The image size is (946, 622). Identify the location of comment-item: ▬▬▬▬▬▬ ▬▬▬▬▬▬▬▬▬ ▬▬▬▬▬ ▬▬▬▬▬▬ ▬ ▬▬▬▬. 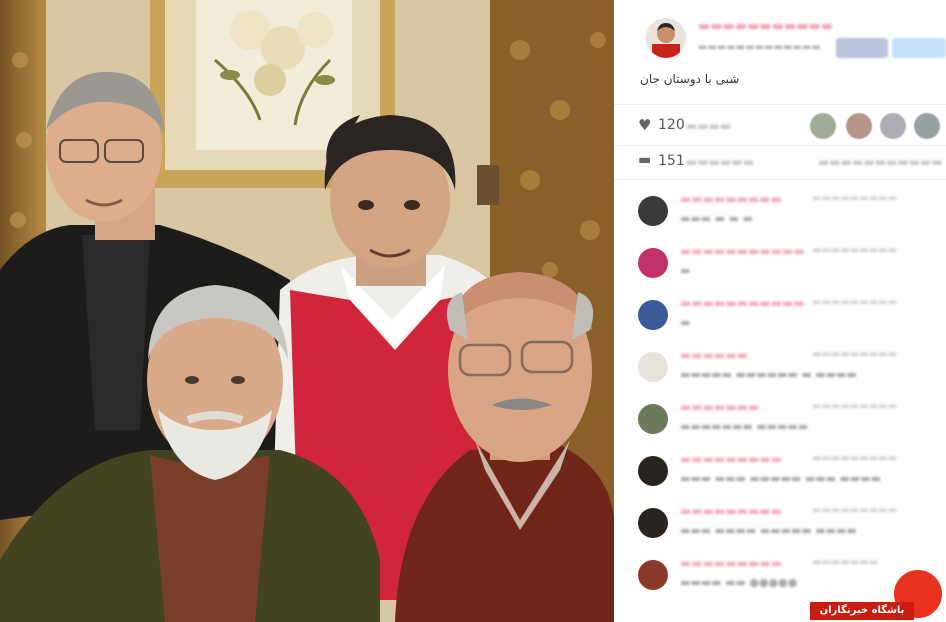
(780, 364).